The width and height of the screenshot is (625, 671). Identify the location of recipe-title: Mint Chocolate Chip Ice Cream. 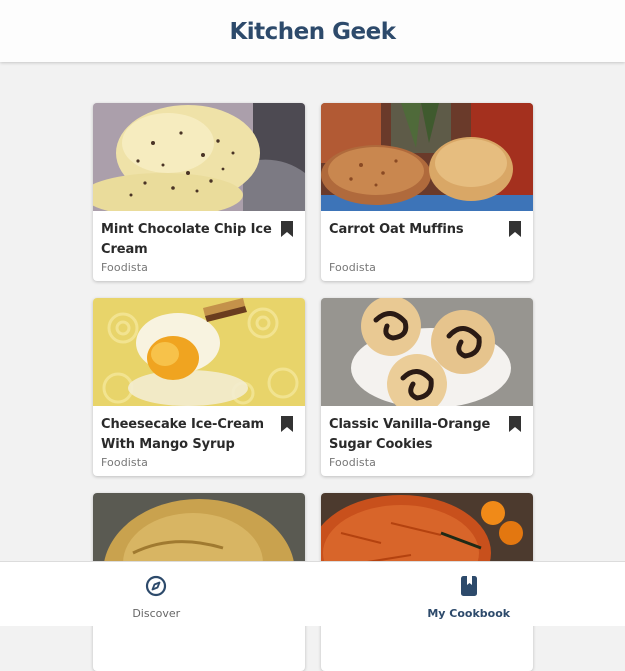
(188, 240).